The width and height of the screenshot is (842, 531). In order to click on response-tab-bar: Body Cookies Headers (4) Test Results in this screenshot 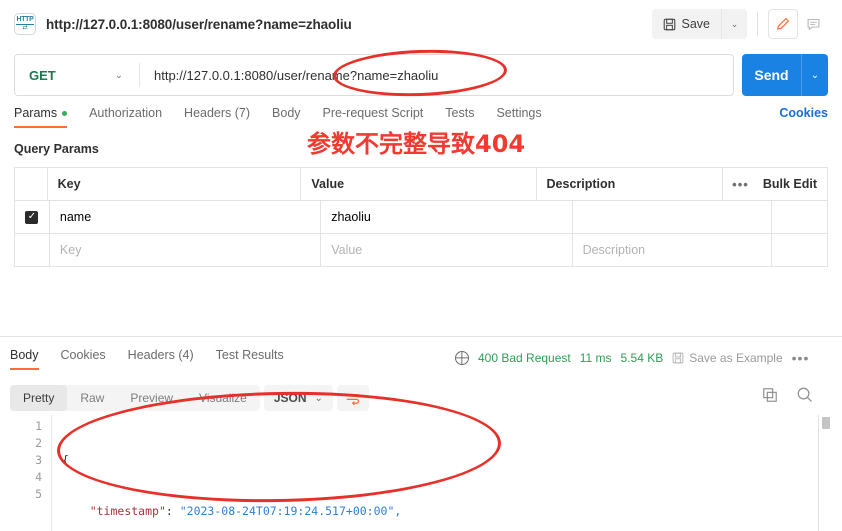, I will do `click(158, 359)`.